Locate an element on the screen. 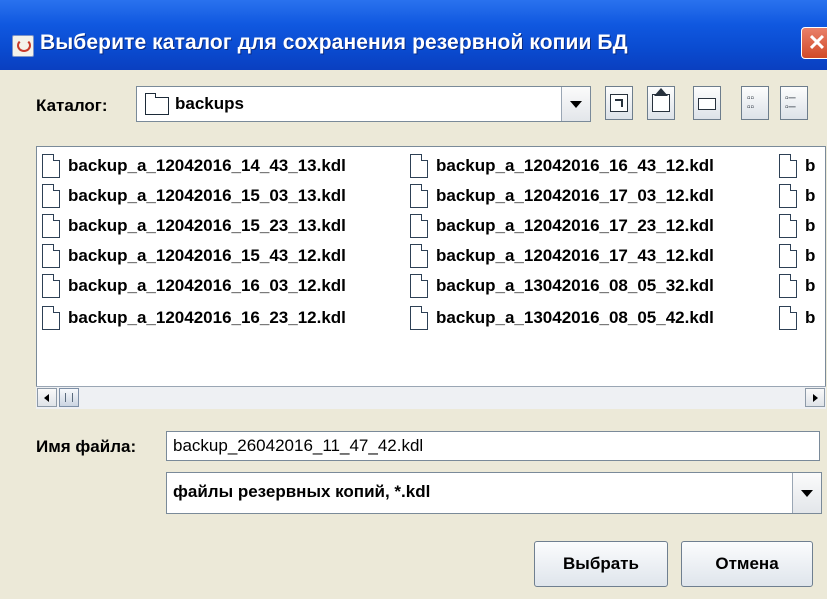 The image size is (827, 599). catalog-combobox: backups is located at coordinates (363, 104).